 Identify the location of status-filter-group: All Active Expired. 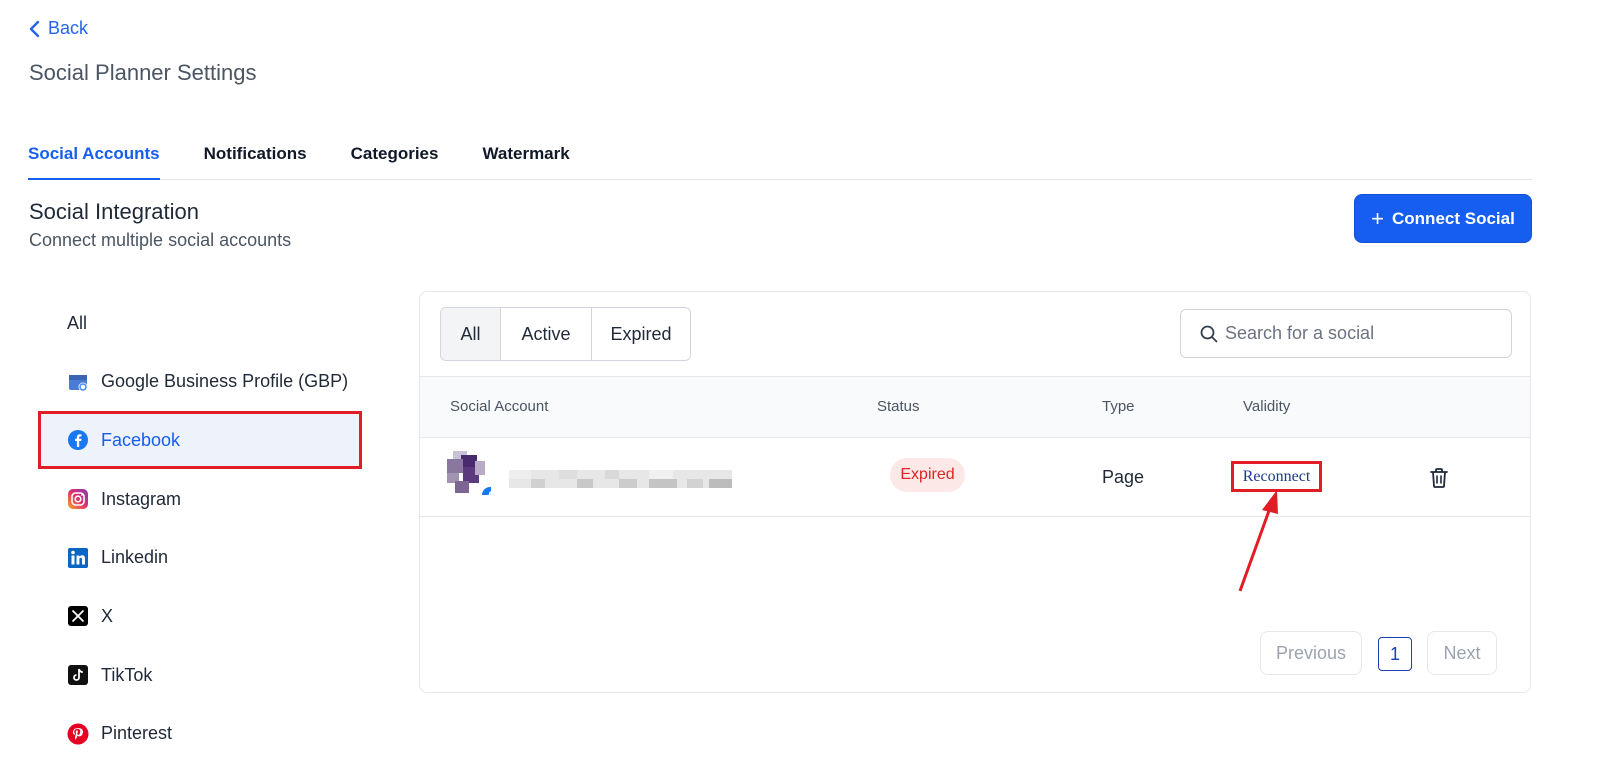
(565, 334).